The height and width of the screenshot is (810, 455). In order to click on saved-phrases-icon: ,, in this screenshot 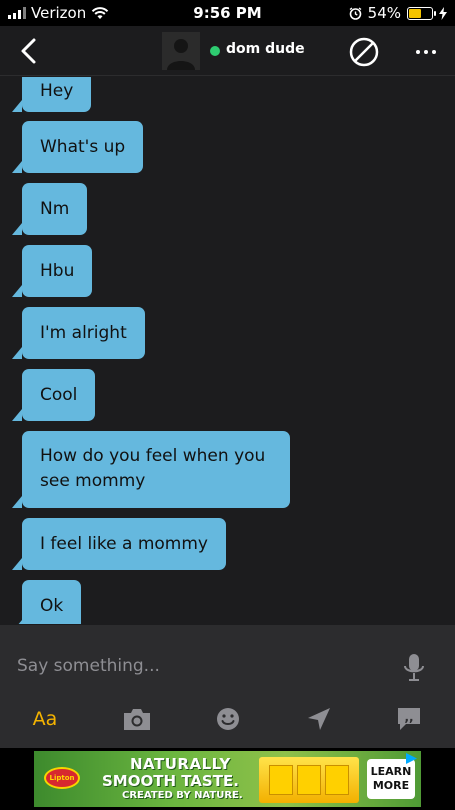, I will do `click(409, 719)`.